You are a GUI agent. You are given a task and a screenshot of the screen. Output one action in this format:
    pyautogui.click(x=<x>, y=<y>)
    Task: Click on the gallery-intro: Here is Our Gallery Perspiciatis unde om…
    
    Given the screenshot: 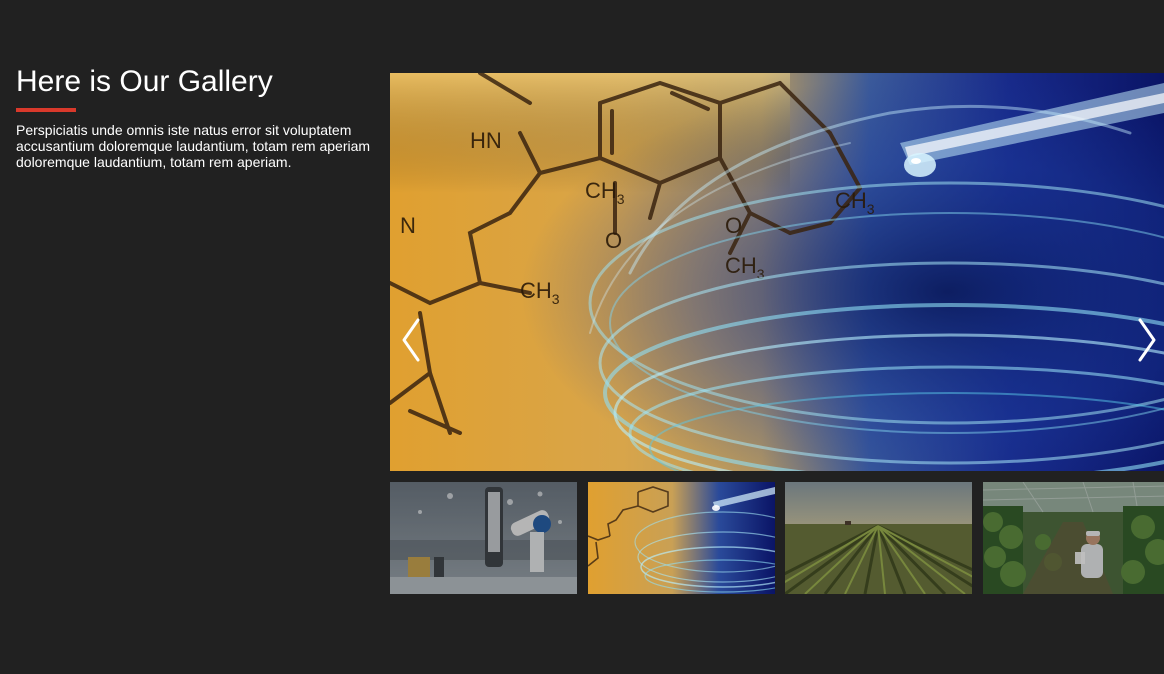 What is the action you would take?
    pyautogui.click(x=200, y=117)
    